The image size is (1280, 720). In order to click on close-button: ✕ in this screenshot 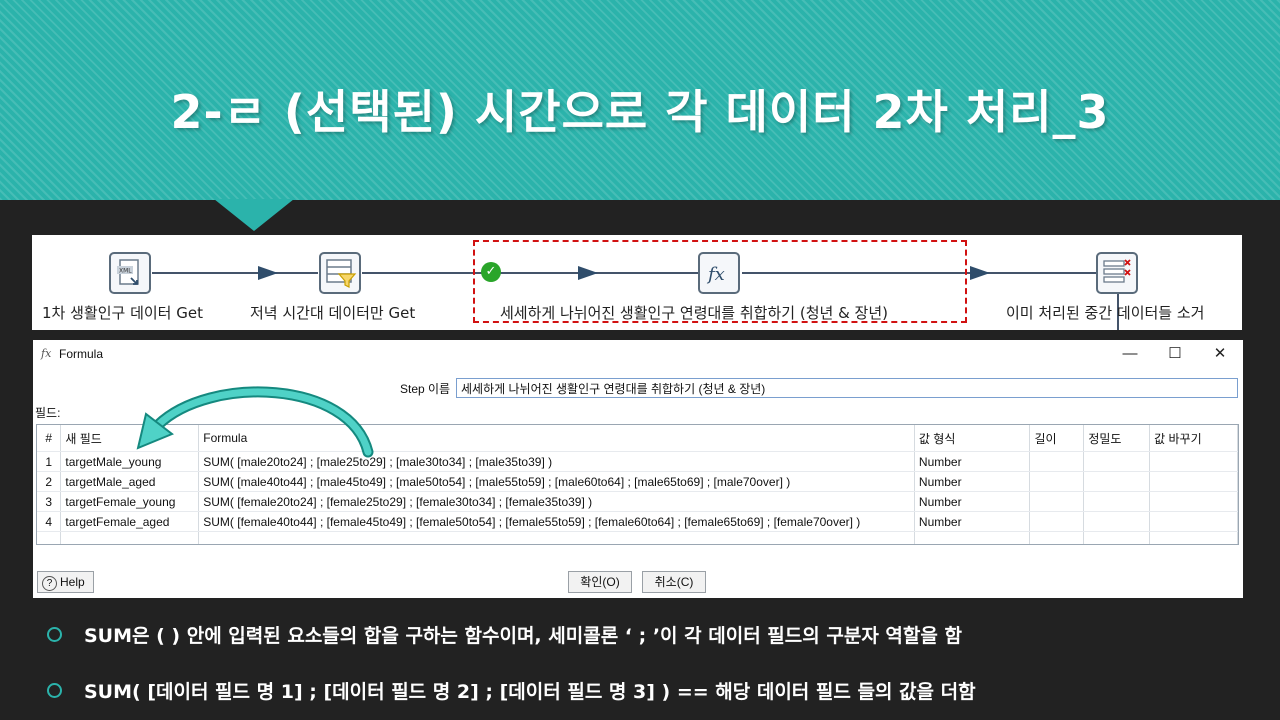, I will do `click(1220, 354)`.